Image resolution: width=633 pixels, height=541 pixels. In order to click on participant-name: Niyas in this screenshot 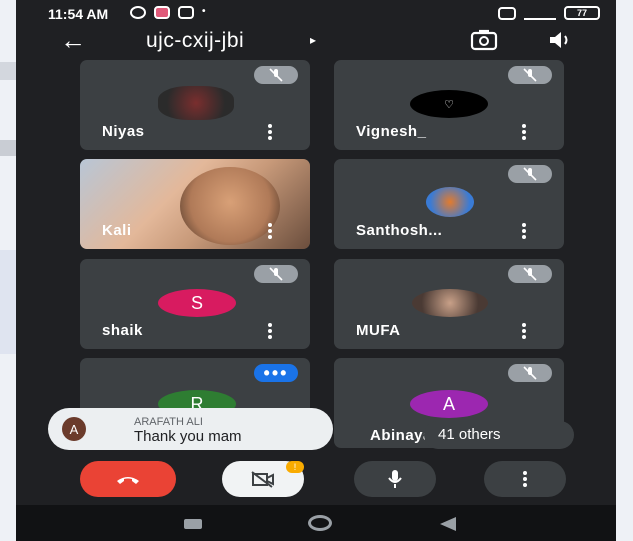, I will do `click(123, 131)`.